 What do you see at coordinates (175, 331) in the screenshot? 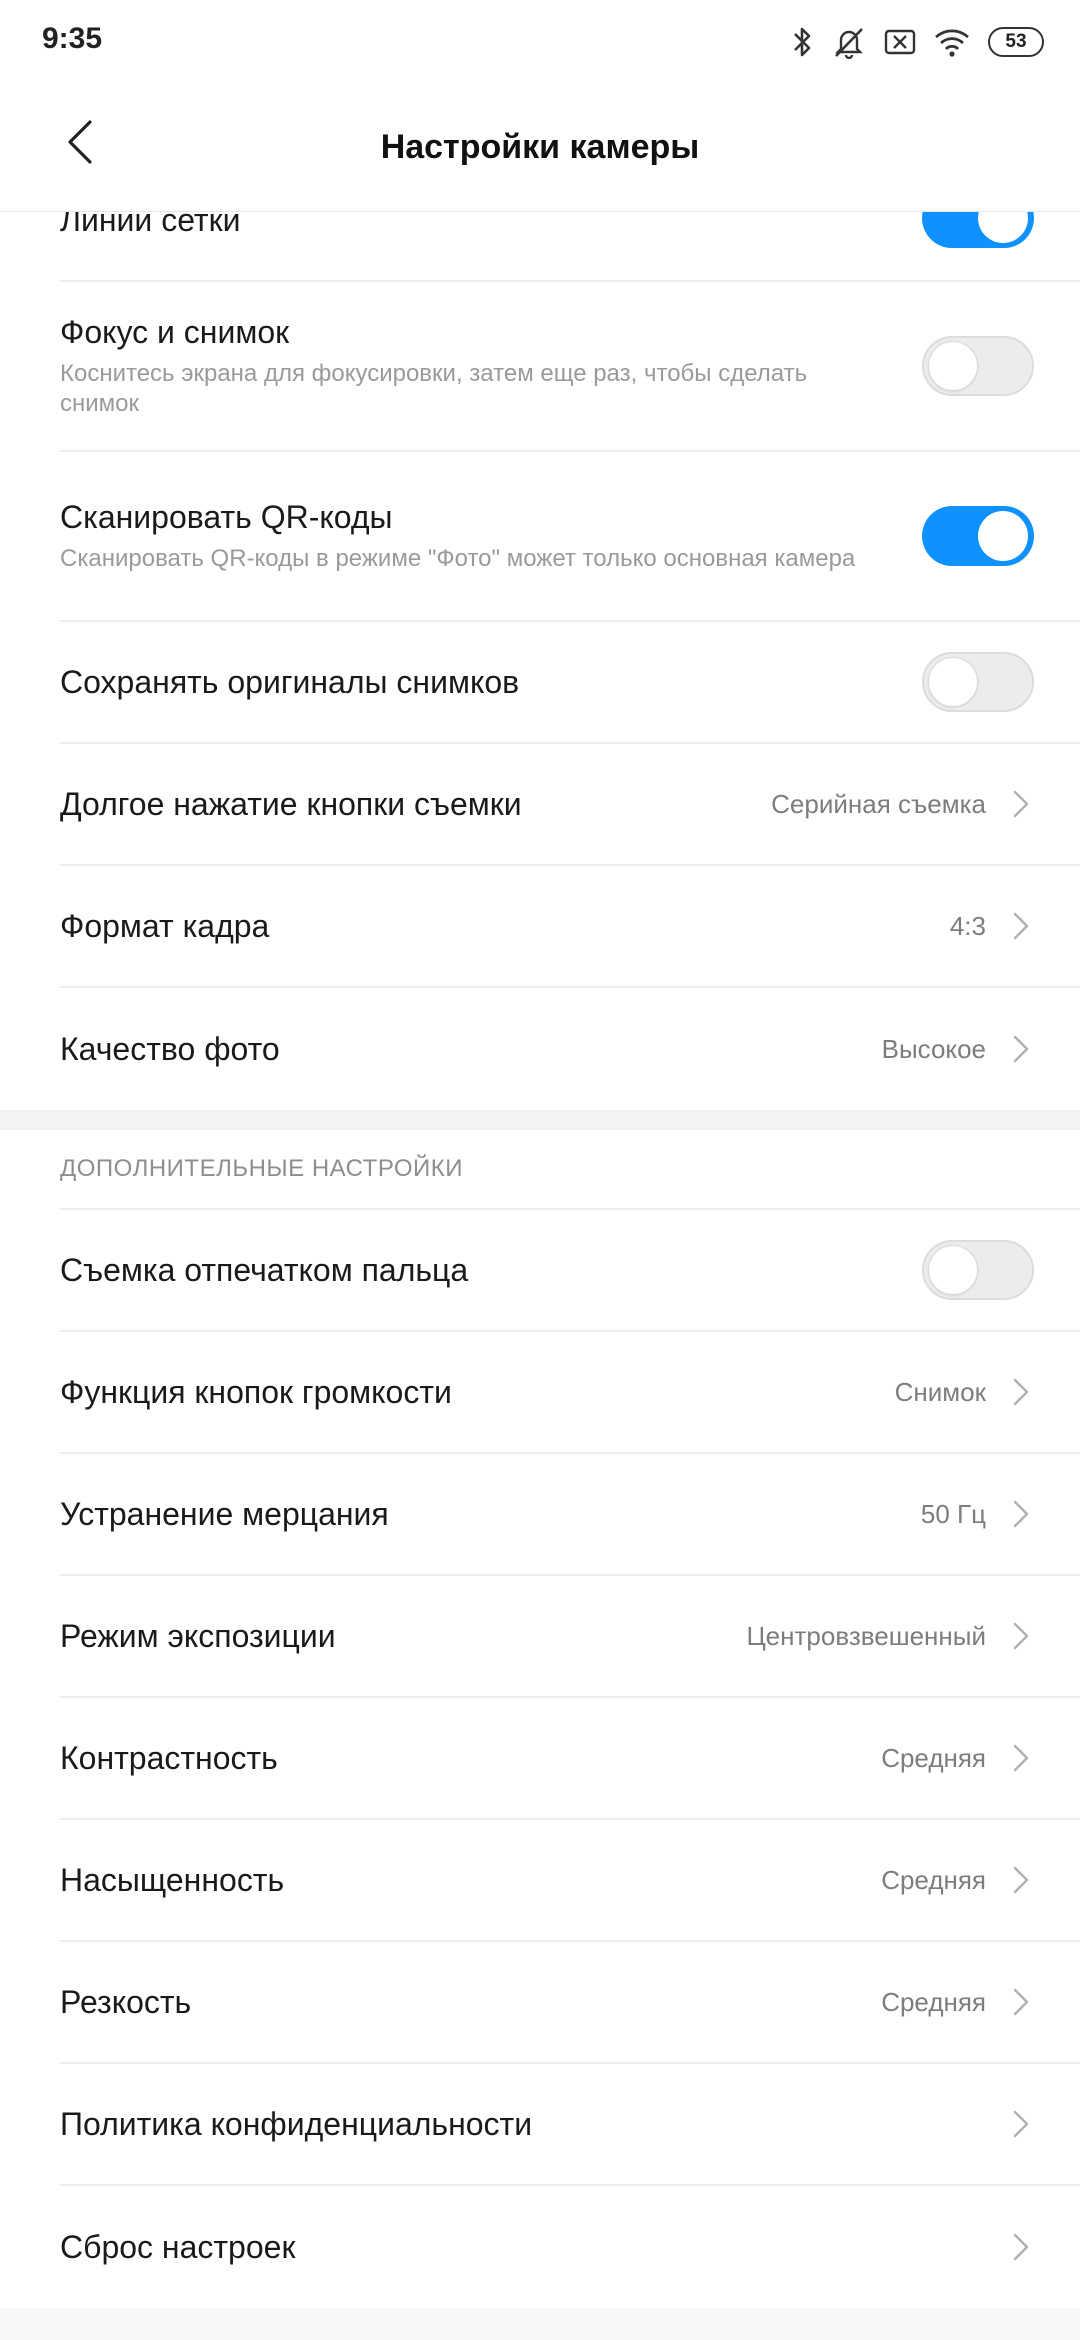
I see `setting-label: Фокус и снимок` at bounding box center [175, 331].